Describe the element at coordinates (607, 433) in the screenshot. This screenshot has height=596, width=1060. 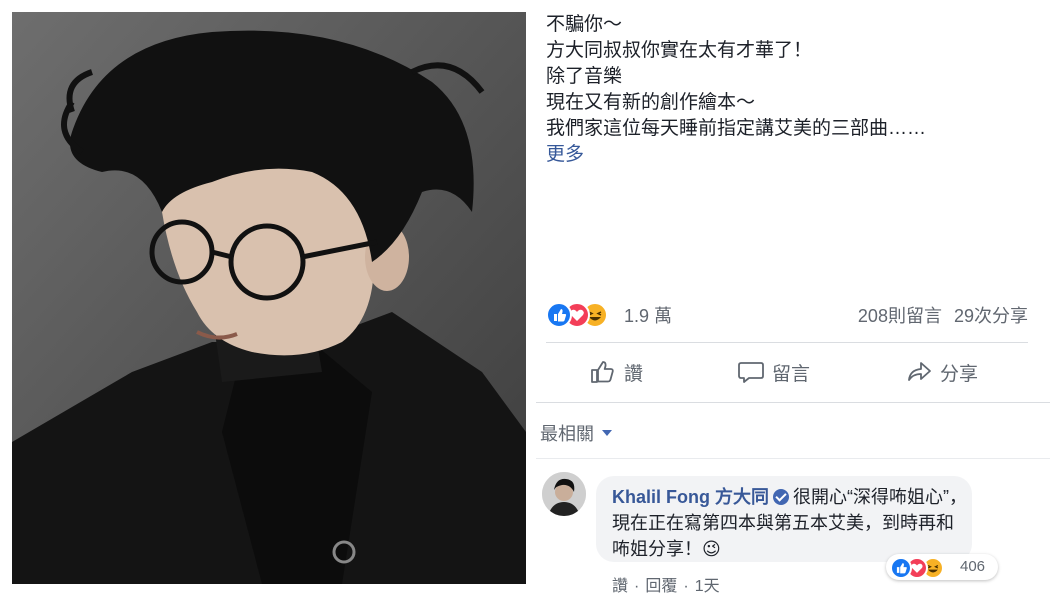
I see `caret-down-icon` at that location.